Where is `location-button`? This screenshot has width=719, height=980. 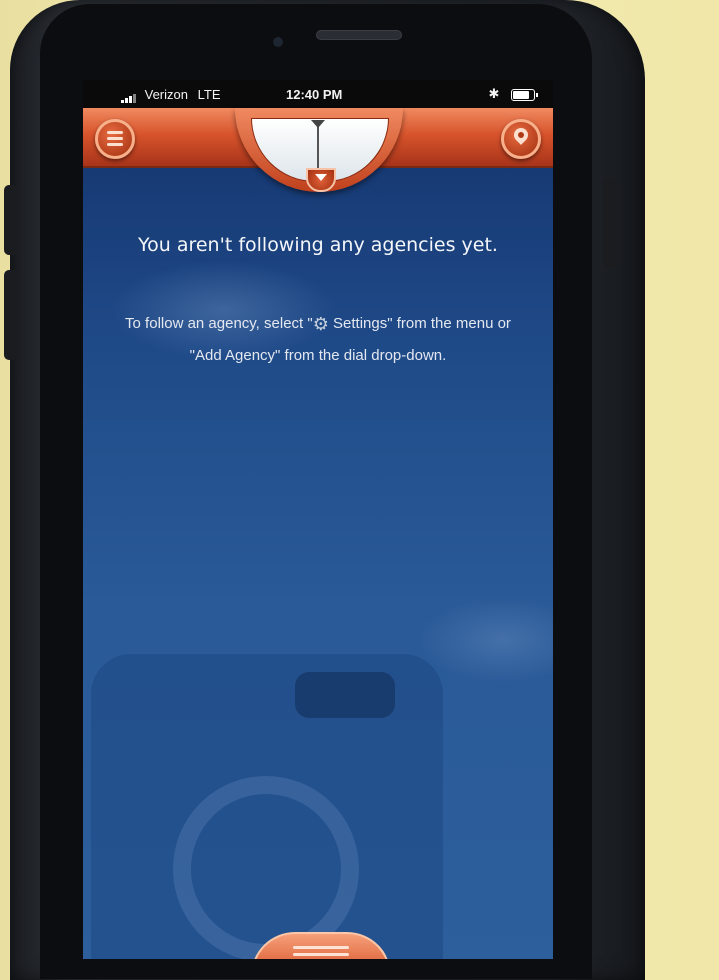 location-button is located at coordinates (521, 139).